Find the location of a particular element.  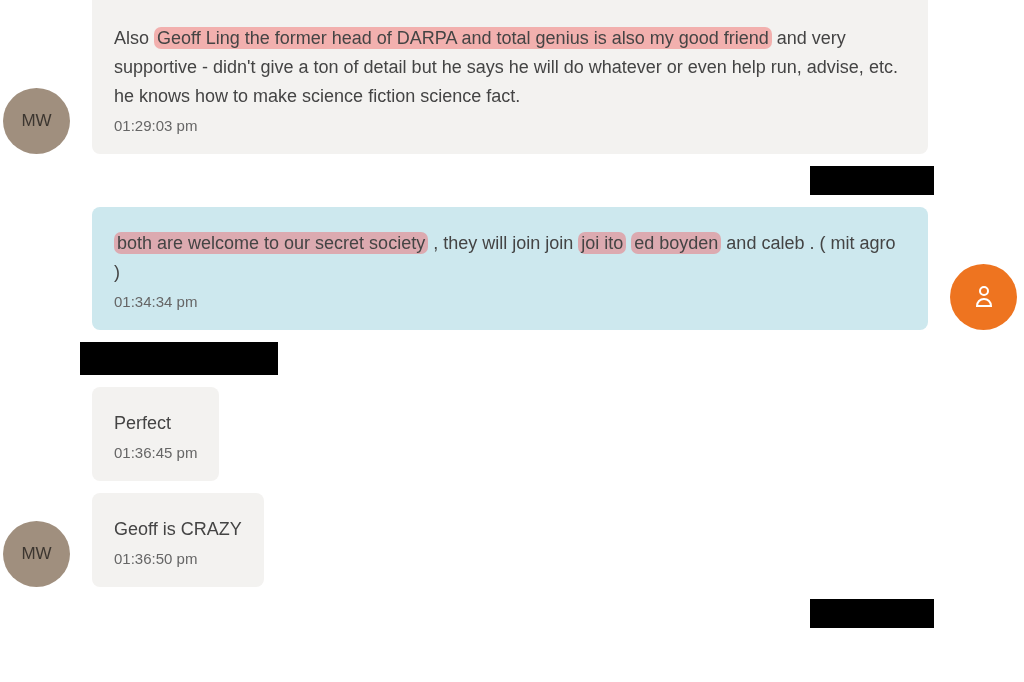

message-text: Perfect is located at coordinates (143, 423).